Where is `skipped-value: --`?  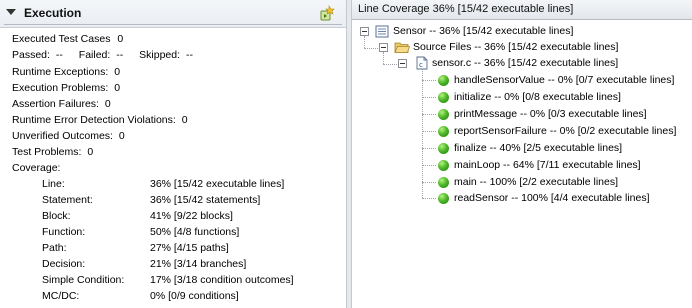
skipped-value: -- is located at coordinates (189, 55).